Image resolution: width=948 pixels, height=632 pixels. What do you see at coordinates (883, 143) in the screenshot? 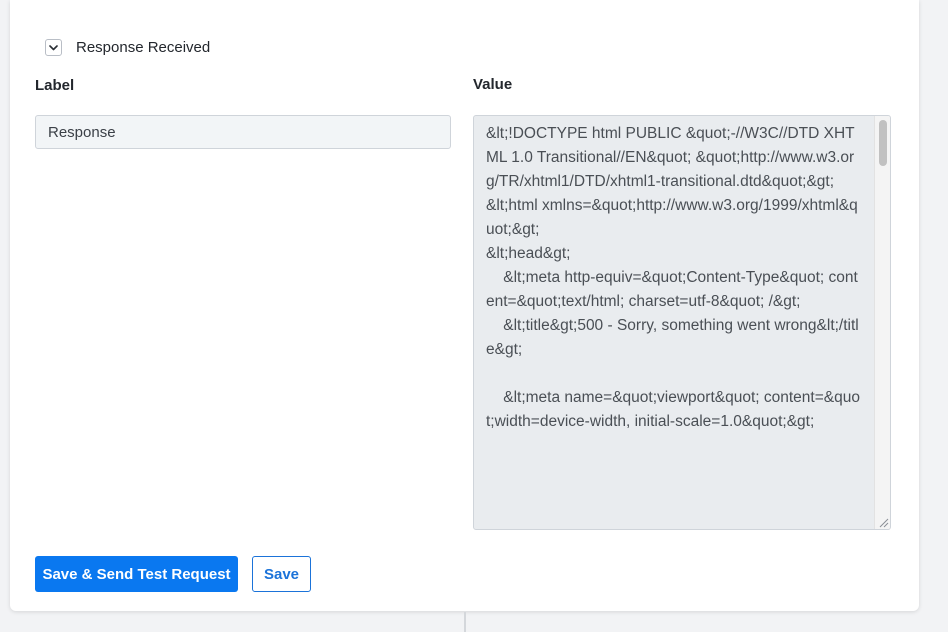
I see `scroll-thumb` at bounding box center [883, 143].